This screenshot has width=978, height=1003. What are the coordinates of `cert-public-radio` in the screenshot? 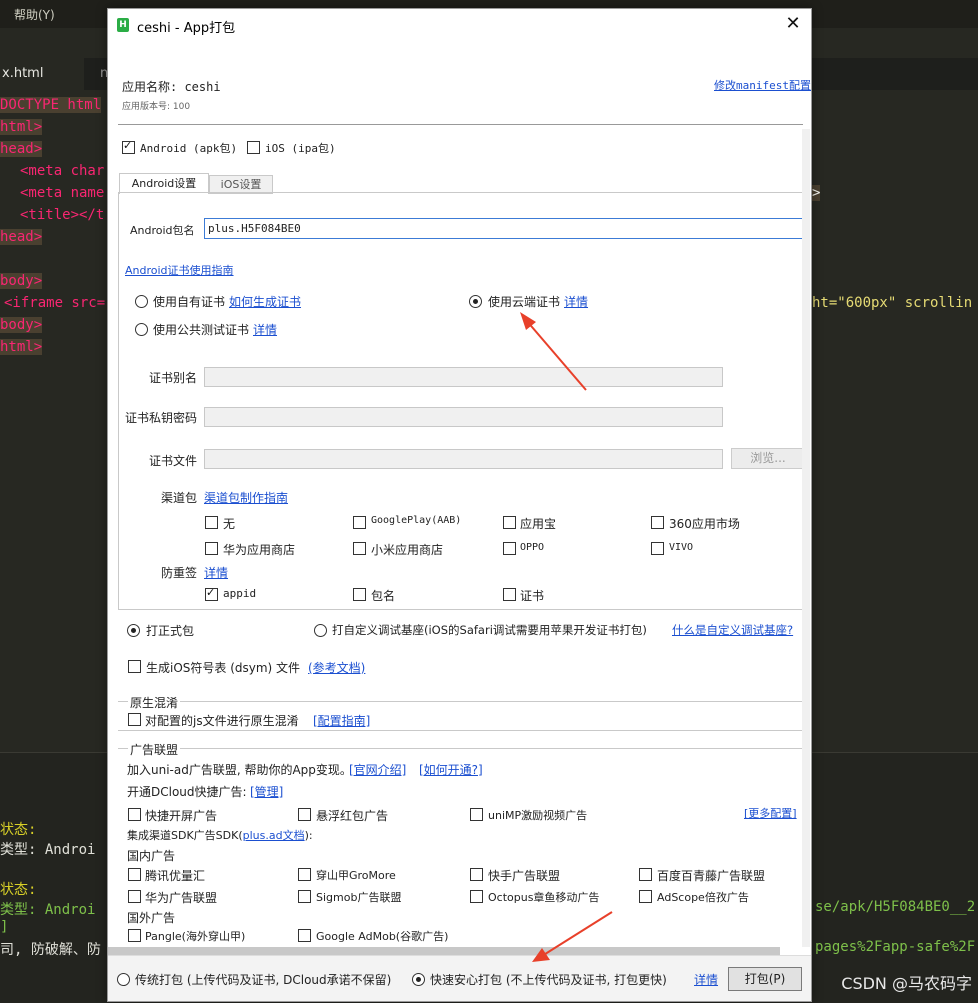 It's located at (141, 329).